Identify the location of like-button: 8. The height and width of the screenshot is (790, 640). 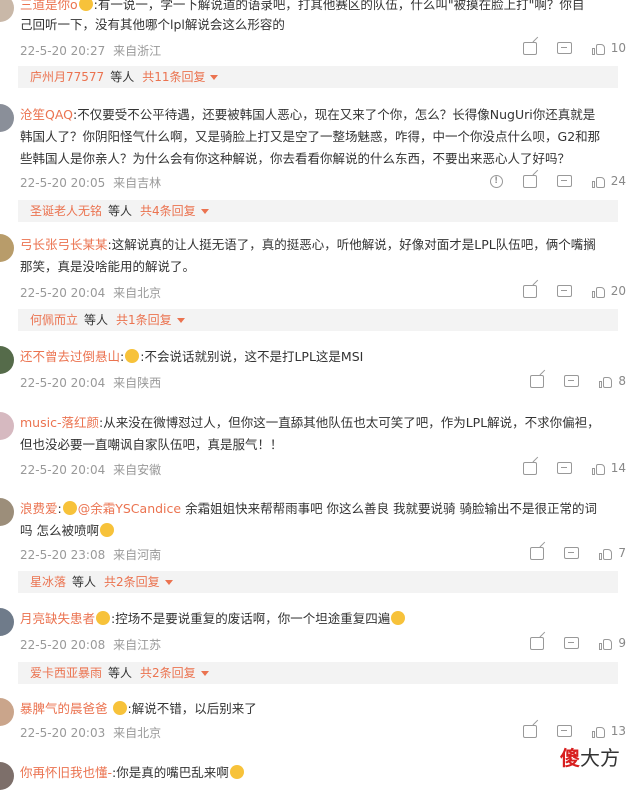
(612, 381).